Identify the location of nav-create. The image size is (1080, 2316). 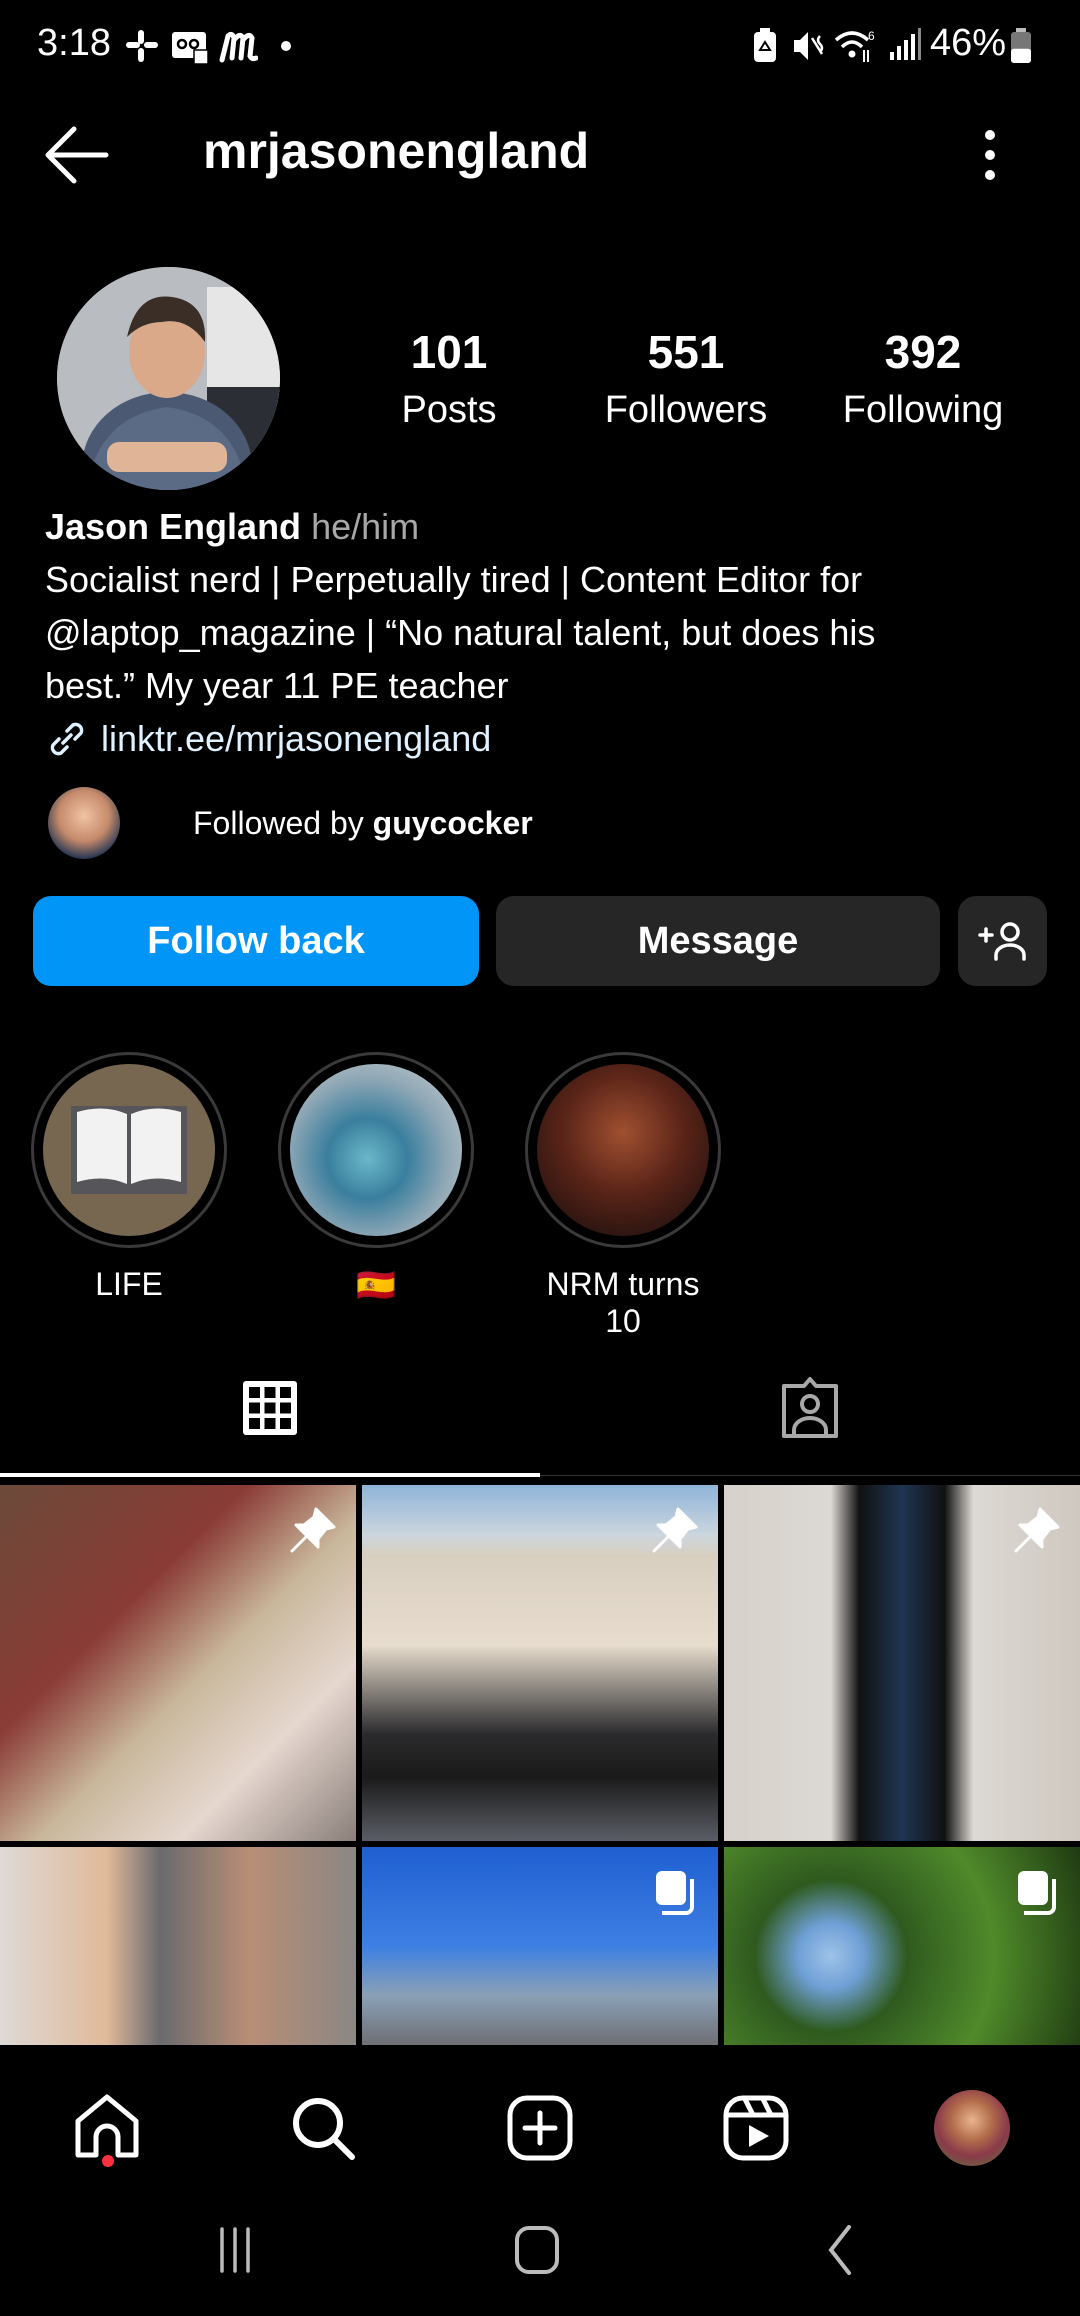
(540, 2128).